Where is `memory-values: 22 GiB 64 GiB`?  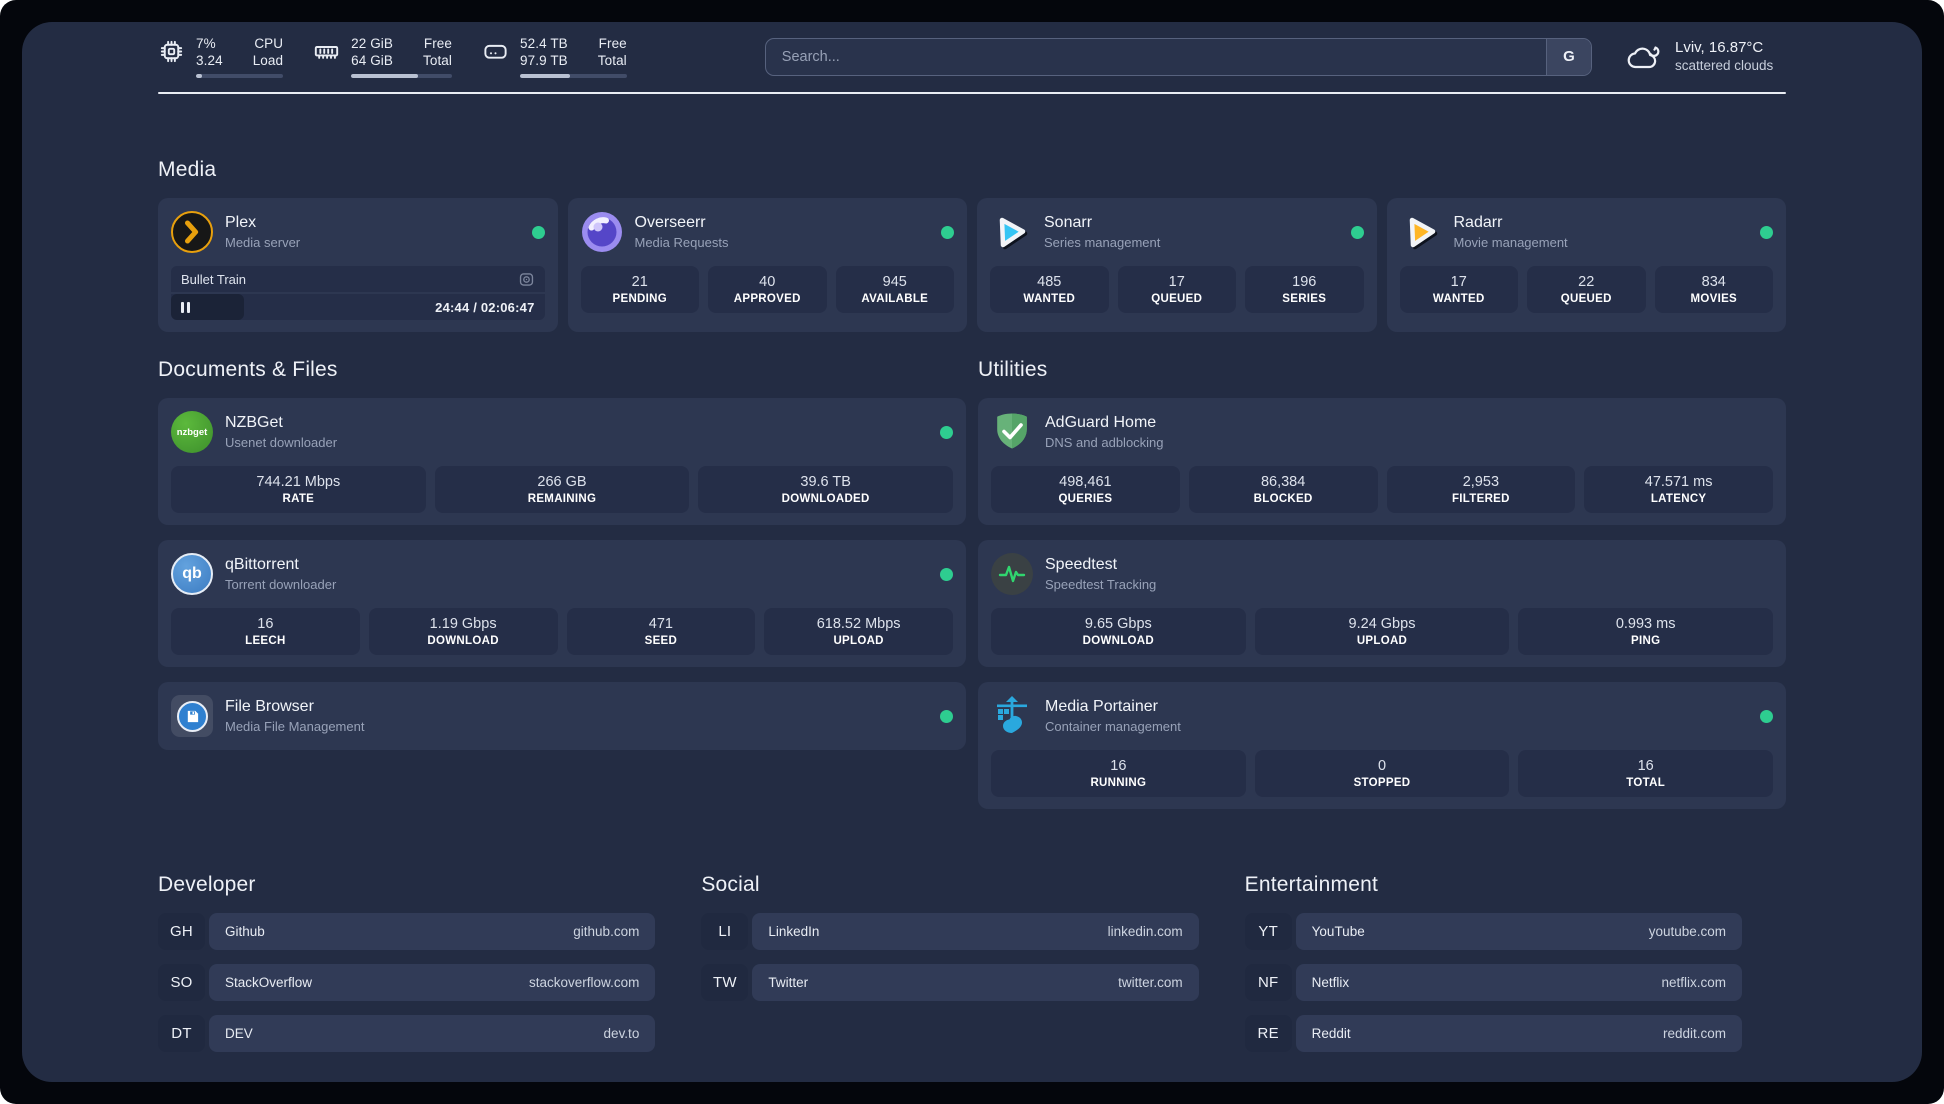
memory-values: 22 GiB 64 GiB is located at coordinates (372, 52).